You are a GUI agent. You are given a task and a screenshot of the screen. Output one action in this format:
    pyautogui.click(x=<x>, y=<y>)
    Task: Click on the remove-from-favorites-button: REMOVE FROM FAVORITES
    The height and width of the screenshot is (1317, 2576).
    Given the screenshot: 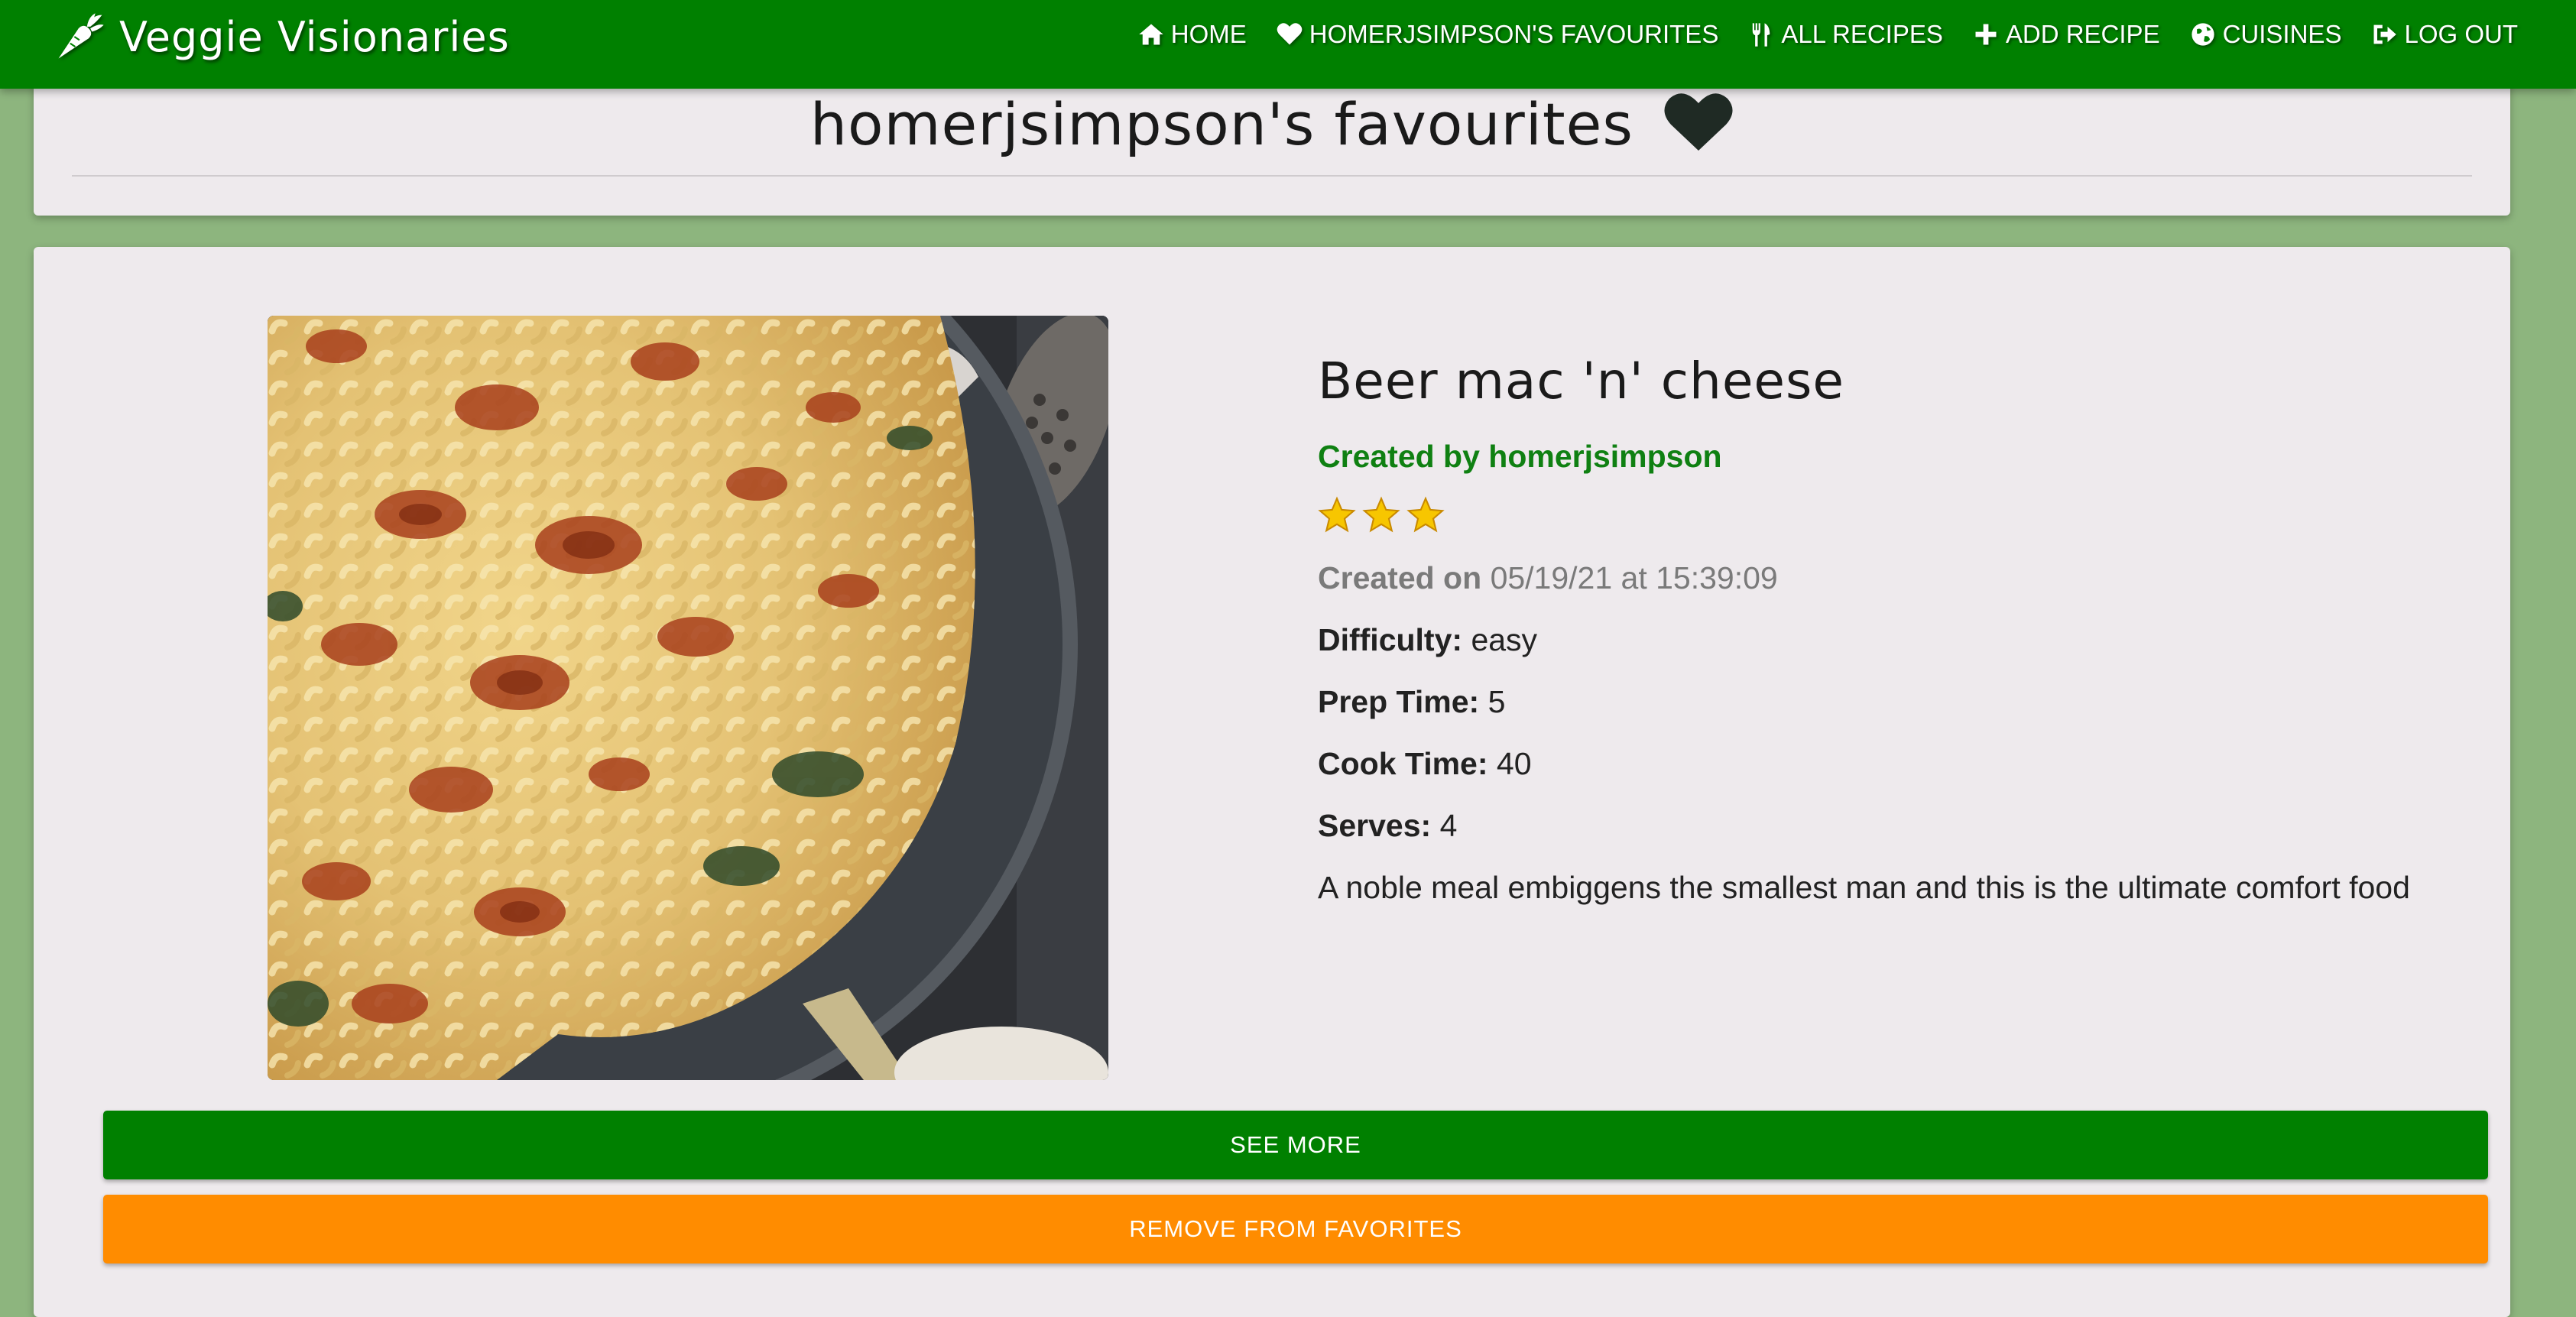 What is the action you would take?
    pyautogui.click(x=1295, y=1229)
    